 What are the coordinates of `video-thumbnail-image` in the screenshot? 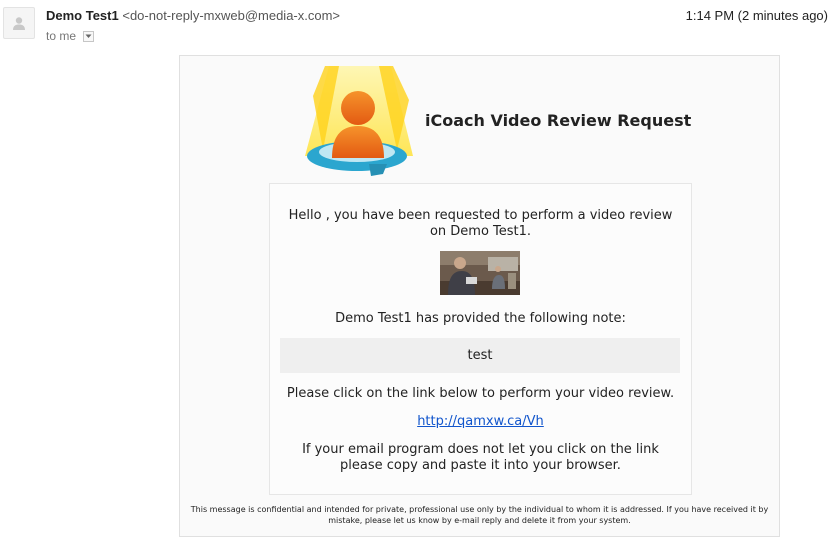 It's located at (480, 273).